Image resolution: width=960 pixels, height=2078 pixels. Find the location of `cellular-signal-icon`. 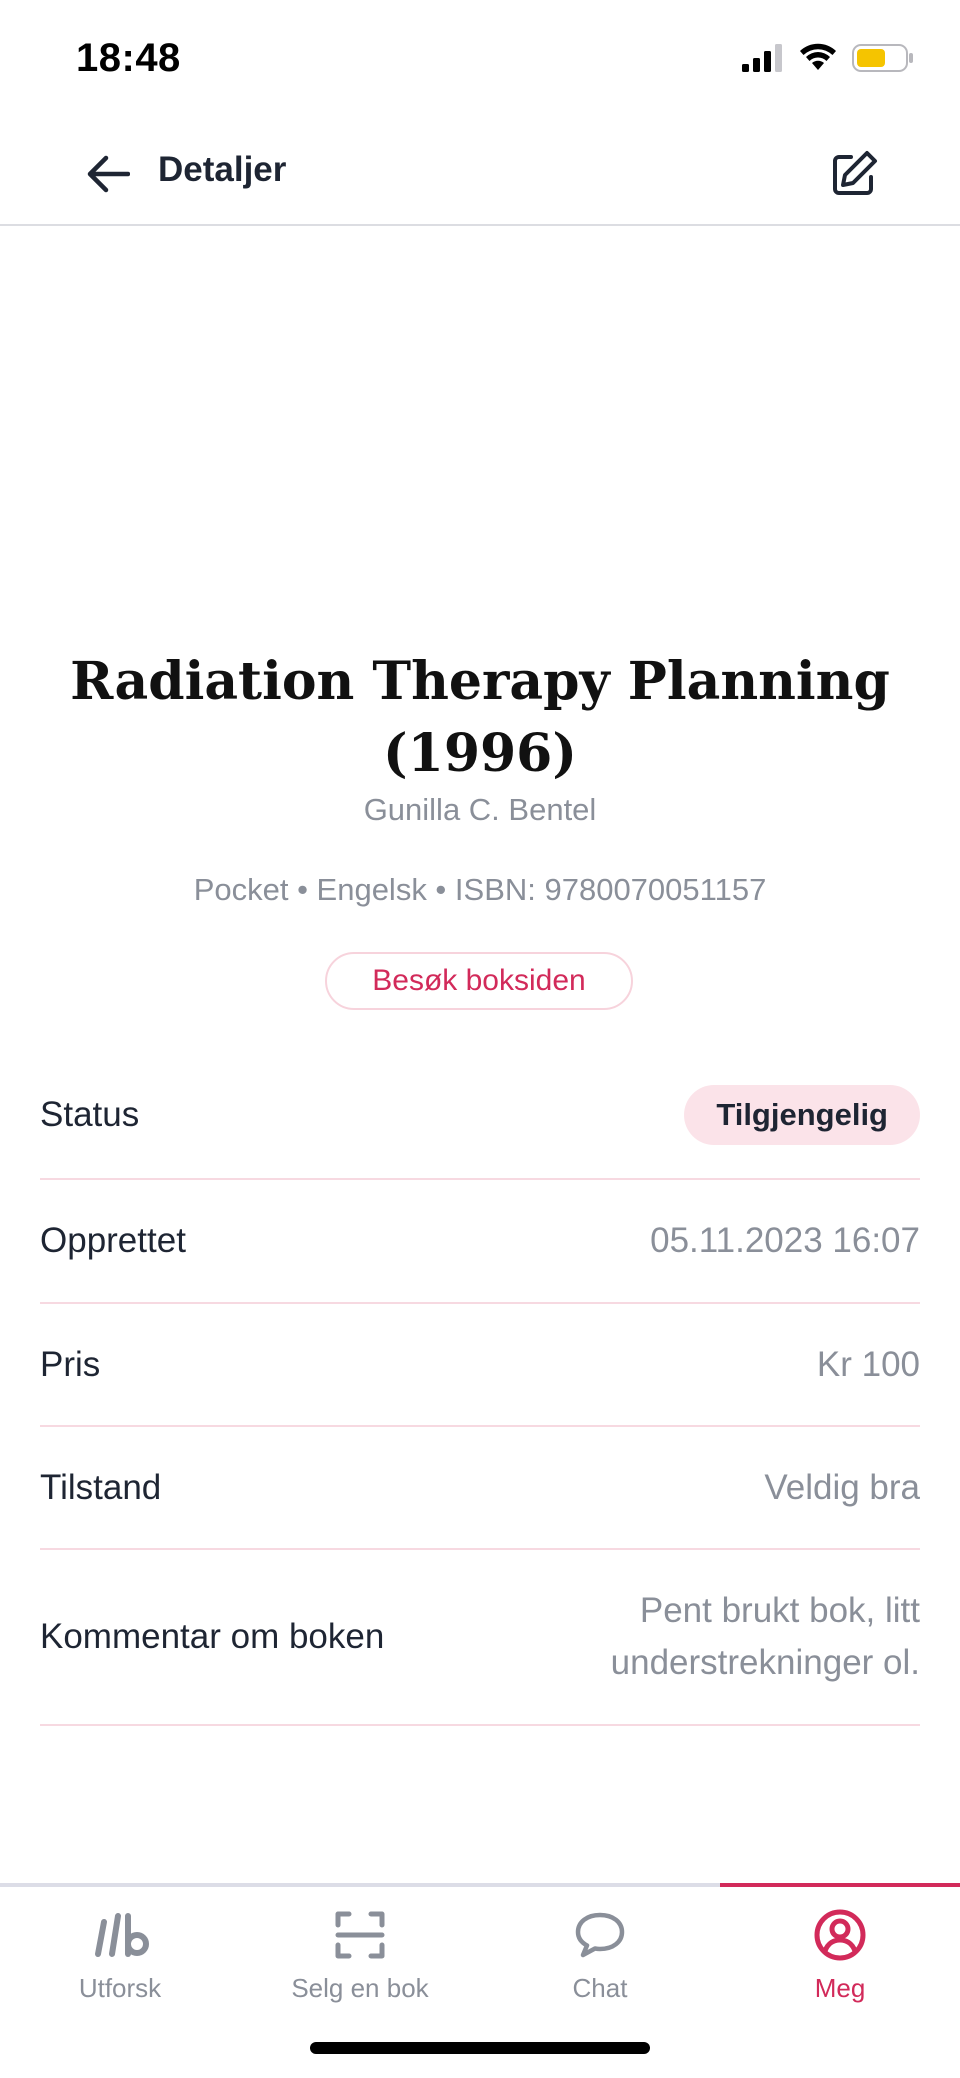

cellular-signal-icon is located at coordinates (763, 60).